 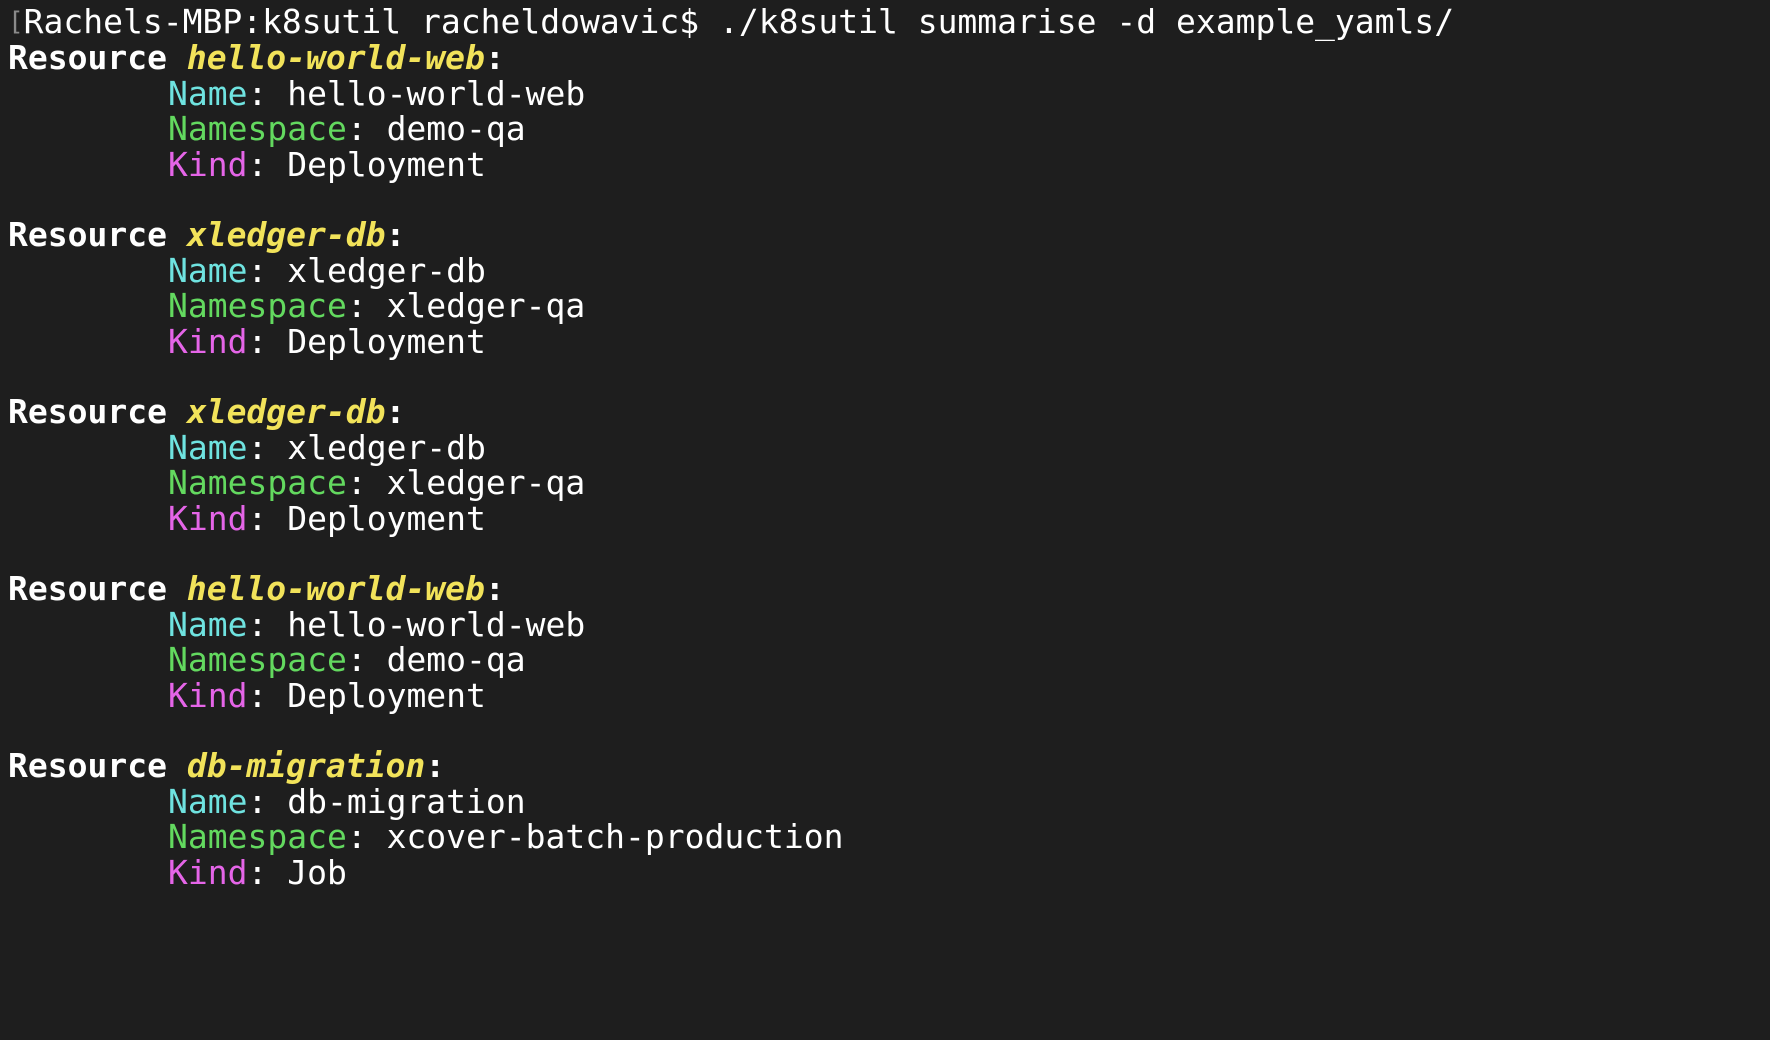 What do you see at coordinates (317, 872) in the screenshot?
I see `kind-field-value: Job` at bounding box center [317, 872].